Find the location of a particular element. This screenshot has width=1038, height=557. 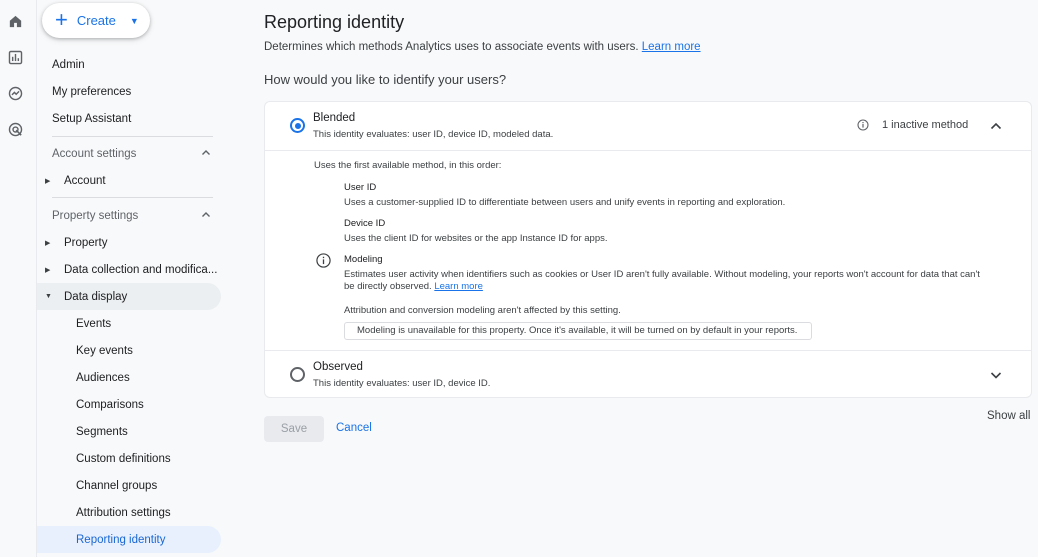

inactive-methods-label: 1 inactive method is located at coordinates (925, 125).